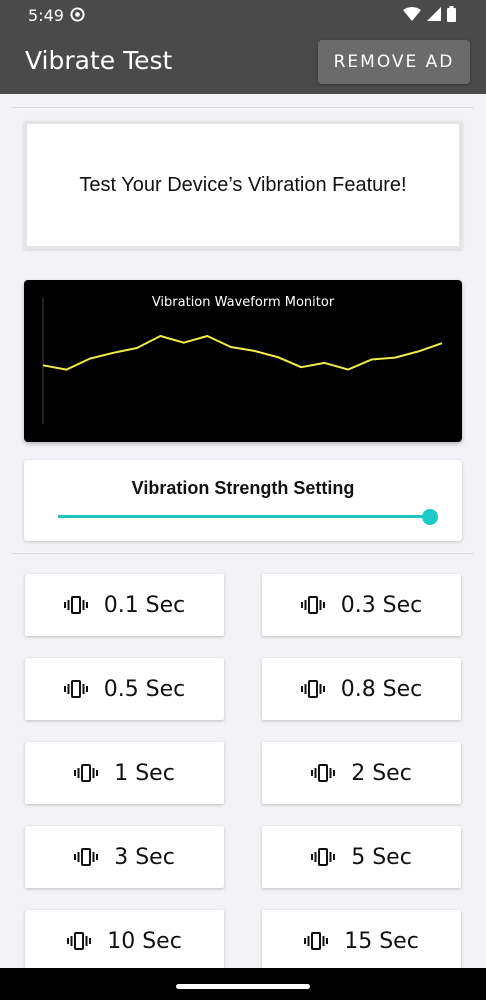 Image resolution: width=486 pixels, height=1000 pixels. I want to click on vibrate-button: 10 Sec, so click(124, 941).